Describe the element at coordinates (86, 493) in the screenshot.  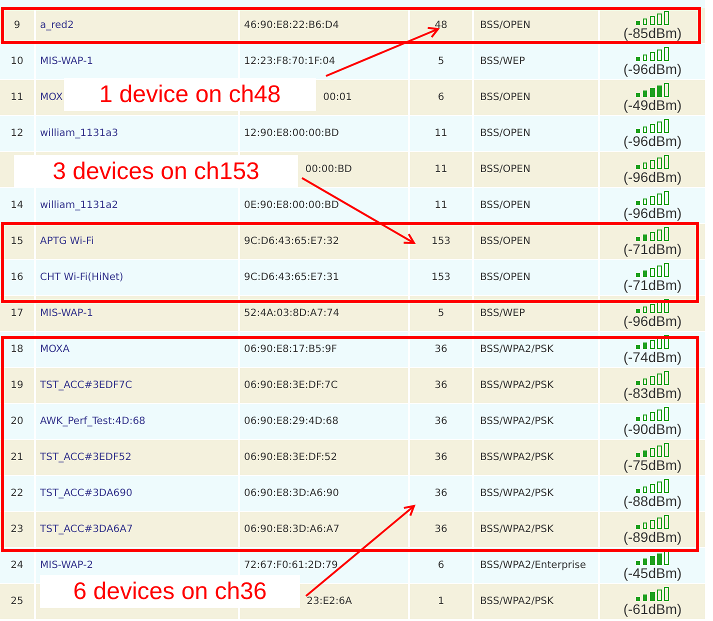
I see `ssid-link: TST_ACC#3DA690` at that location.